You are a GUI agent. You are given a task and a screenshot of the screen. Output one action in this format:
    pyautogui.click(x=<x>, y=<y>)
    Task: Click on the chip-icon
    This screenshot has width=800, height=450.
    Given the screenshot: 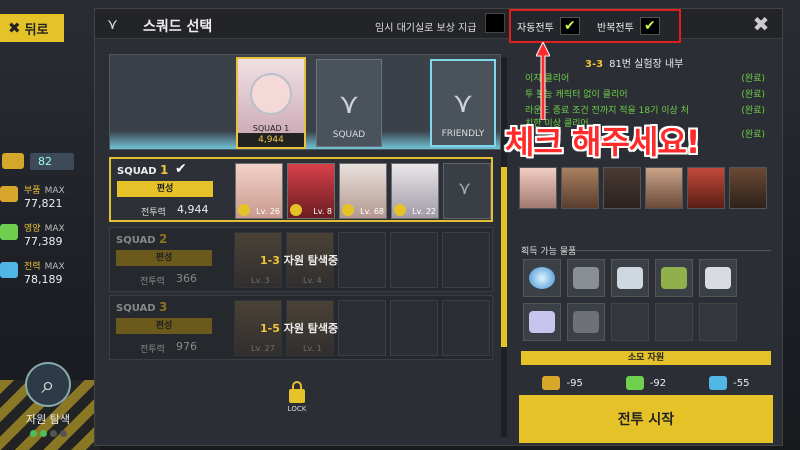 What is the action you would take?
    pyautogui.click(x=674, y=278)
    